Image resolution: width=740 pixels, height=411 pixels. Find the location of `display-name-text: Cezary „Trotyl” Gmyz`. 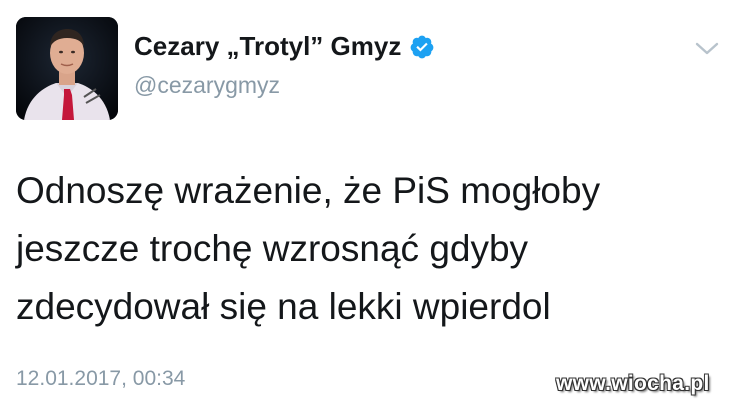

display-name-text: Cezary „Trotyl” Gmyz is located at coordinates (267, 46).